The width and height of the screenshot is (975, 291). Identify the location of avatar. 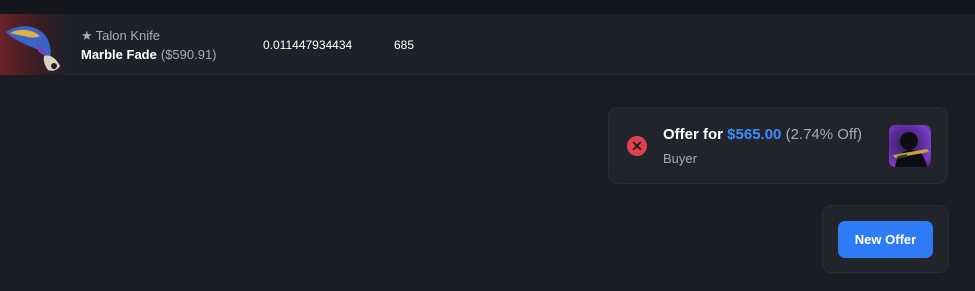
(910, 146).